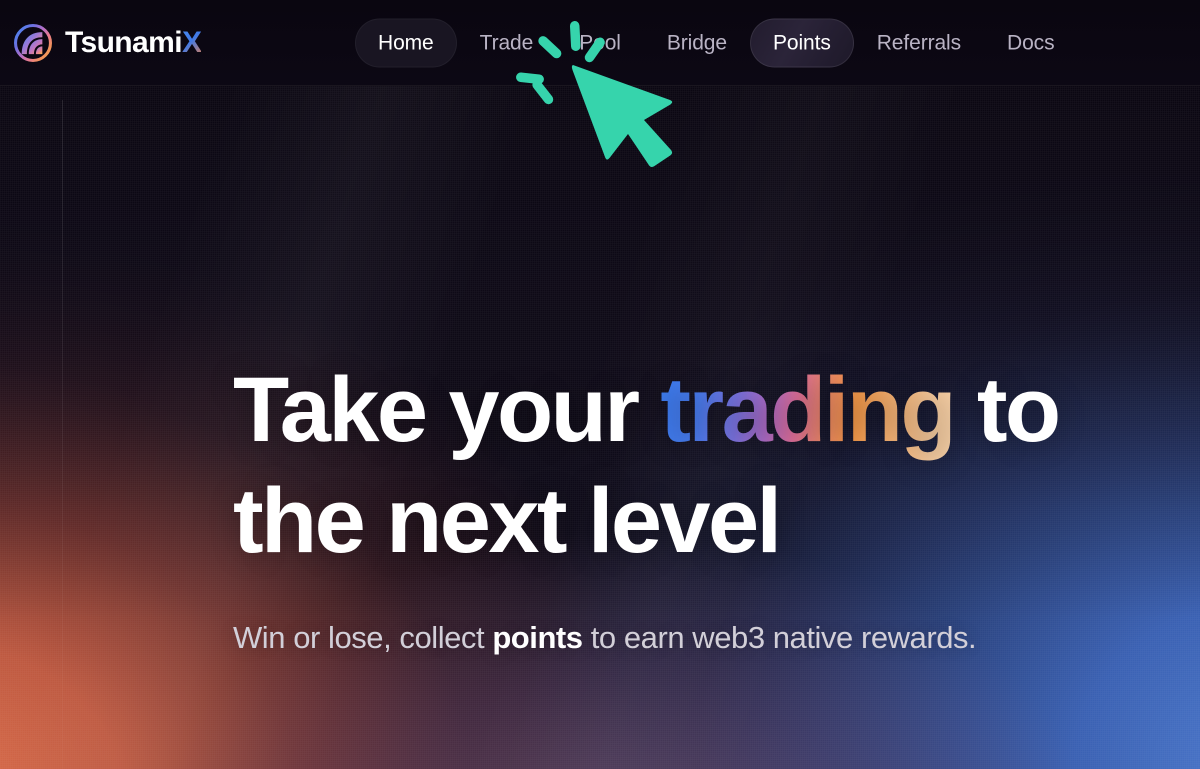 This screenshot has height=769, width=1200. What do you see at coordinates (406, 42) in the screenshot?
I see `nav-item-home: Home` at bounding box center [406, 42].